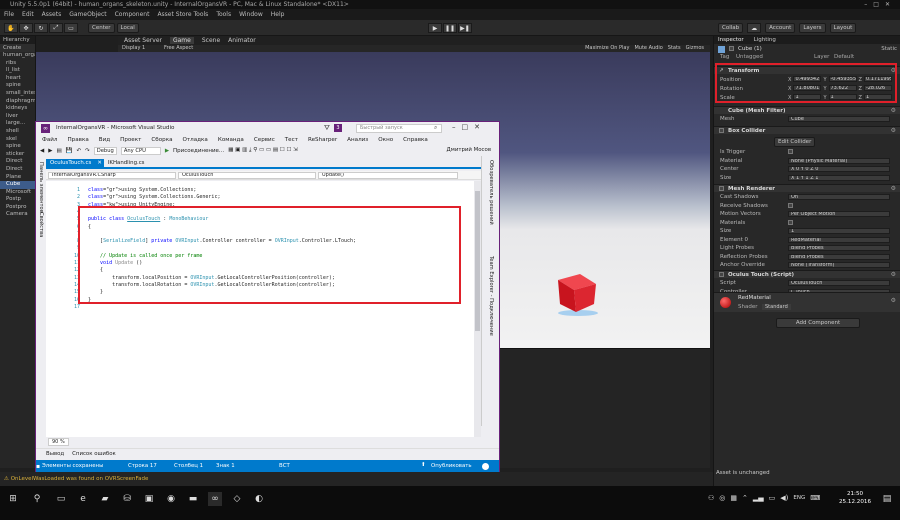  What do you see at coordinates (772, 498) in the screenshot?
I see `battery-icon: ▭` at bounding box center [772, 498].